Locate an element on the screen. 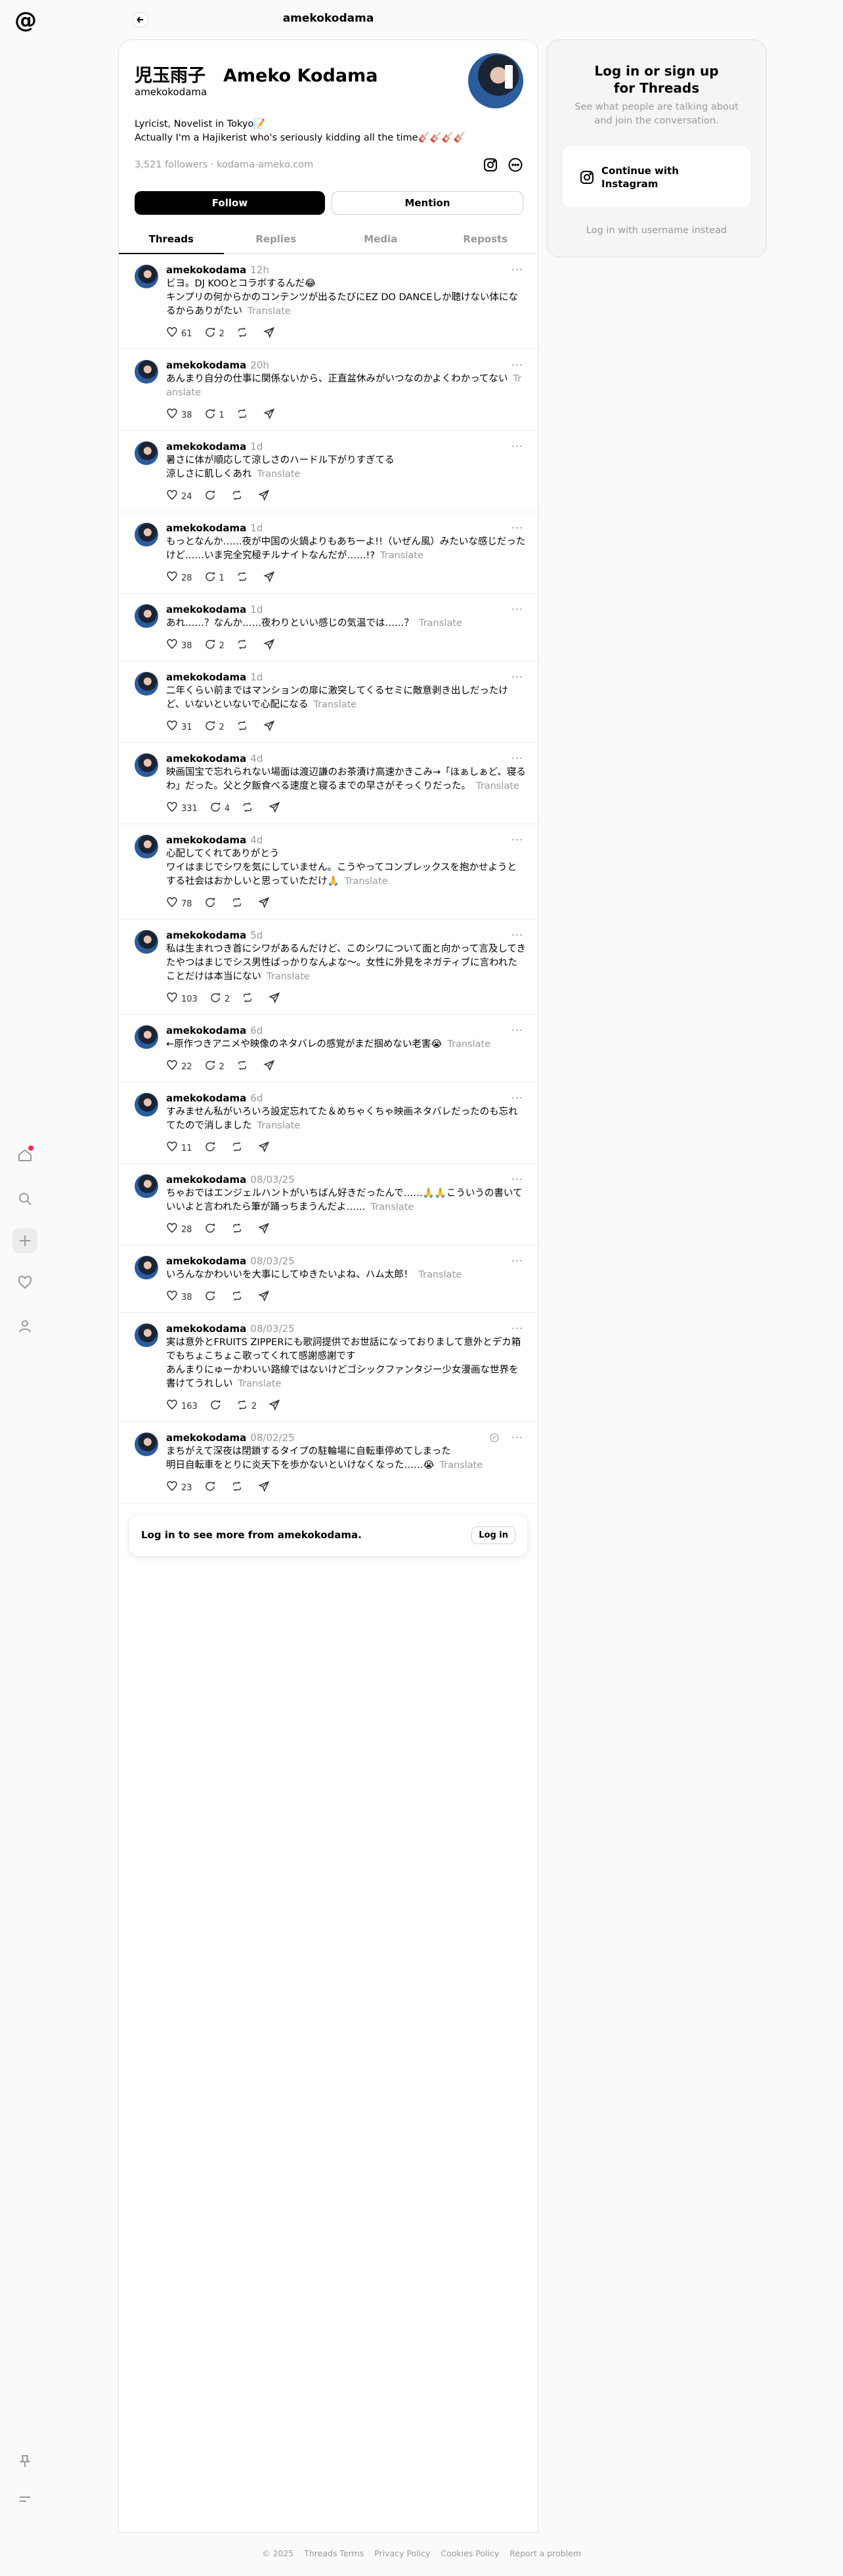 This screenshot has height=2576, width=843. profile-avatar is located at coordinates (495, 80).